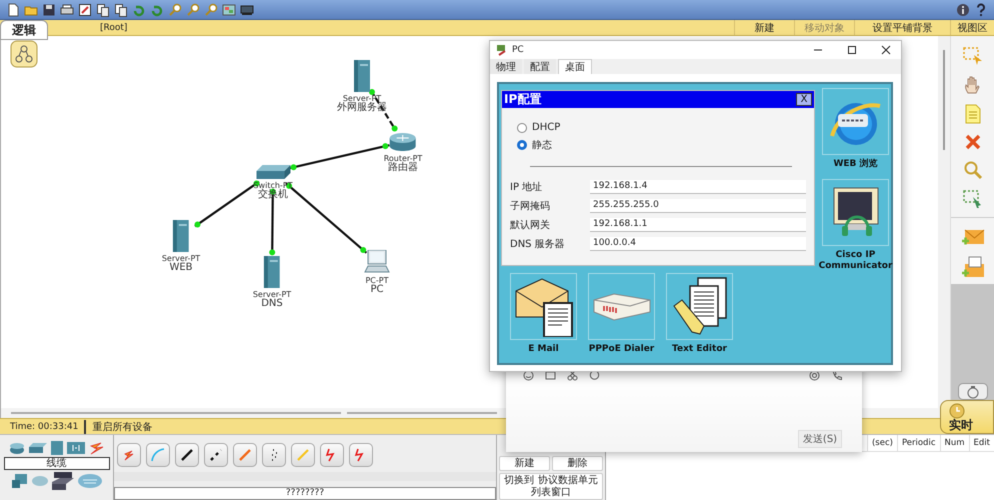 The image size is (994, 500). Describe the element at coordinates (56, 448) in the screenshot. I see `hub-icon` at that location.